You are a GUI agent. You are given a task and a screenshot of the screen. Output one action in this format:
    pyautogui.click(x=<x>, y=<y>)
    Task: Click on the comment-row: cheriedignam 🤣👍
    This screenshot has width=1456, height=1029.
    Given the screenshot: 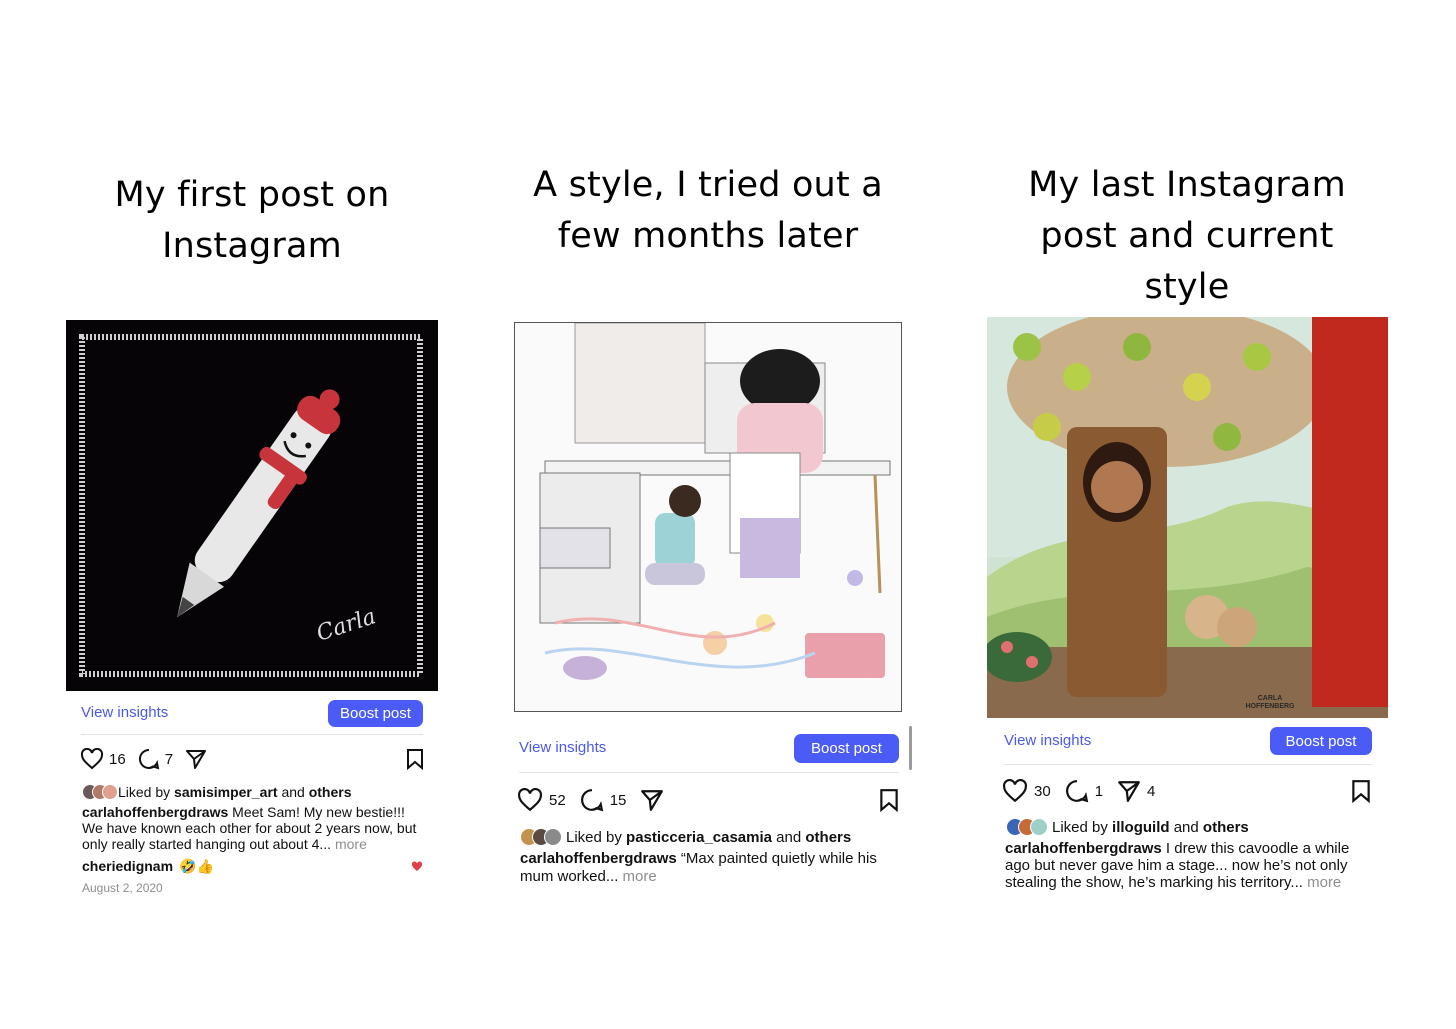 What is the action you would take?
    pyautogui.click(x=254, y=866)
    